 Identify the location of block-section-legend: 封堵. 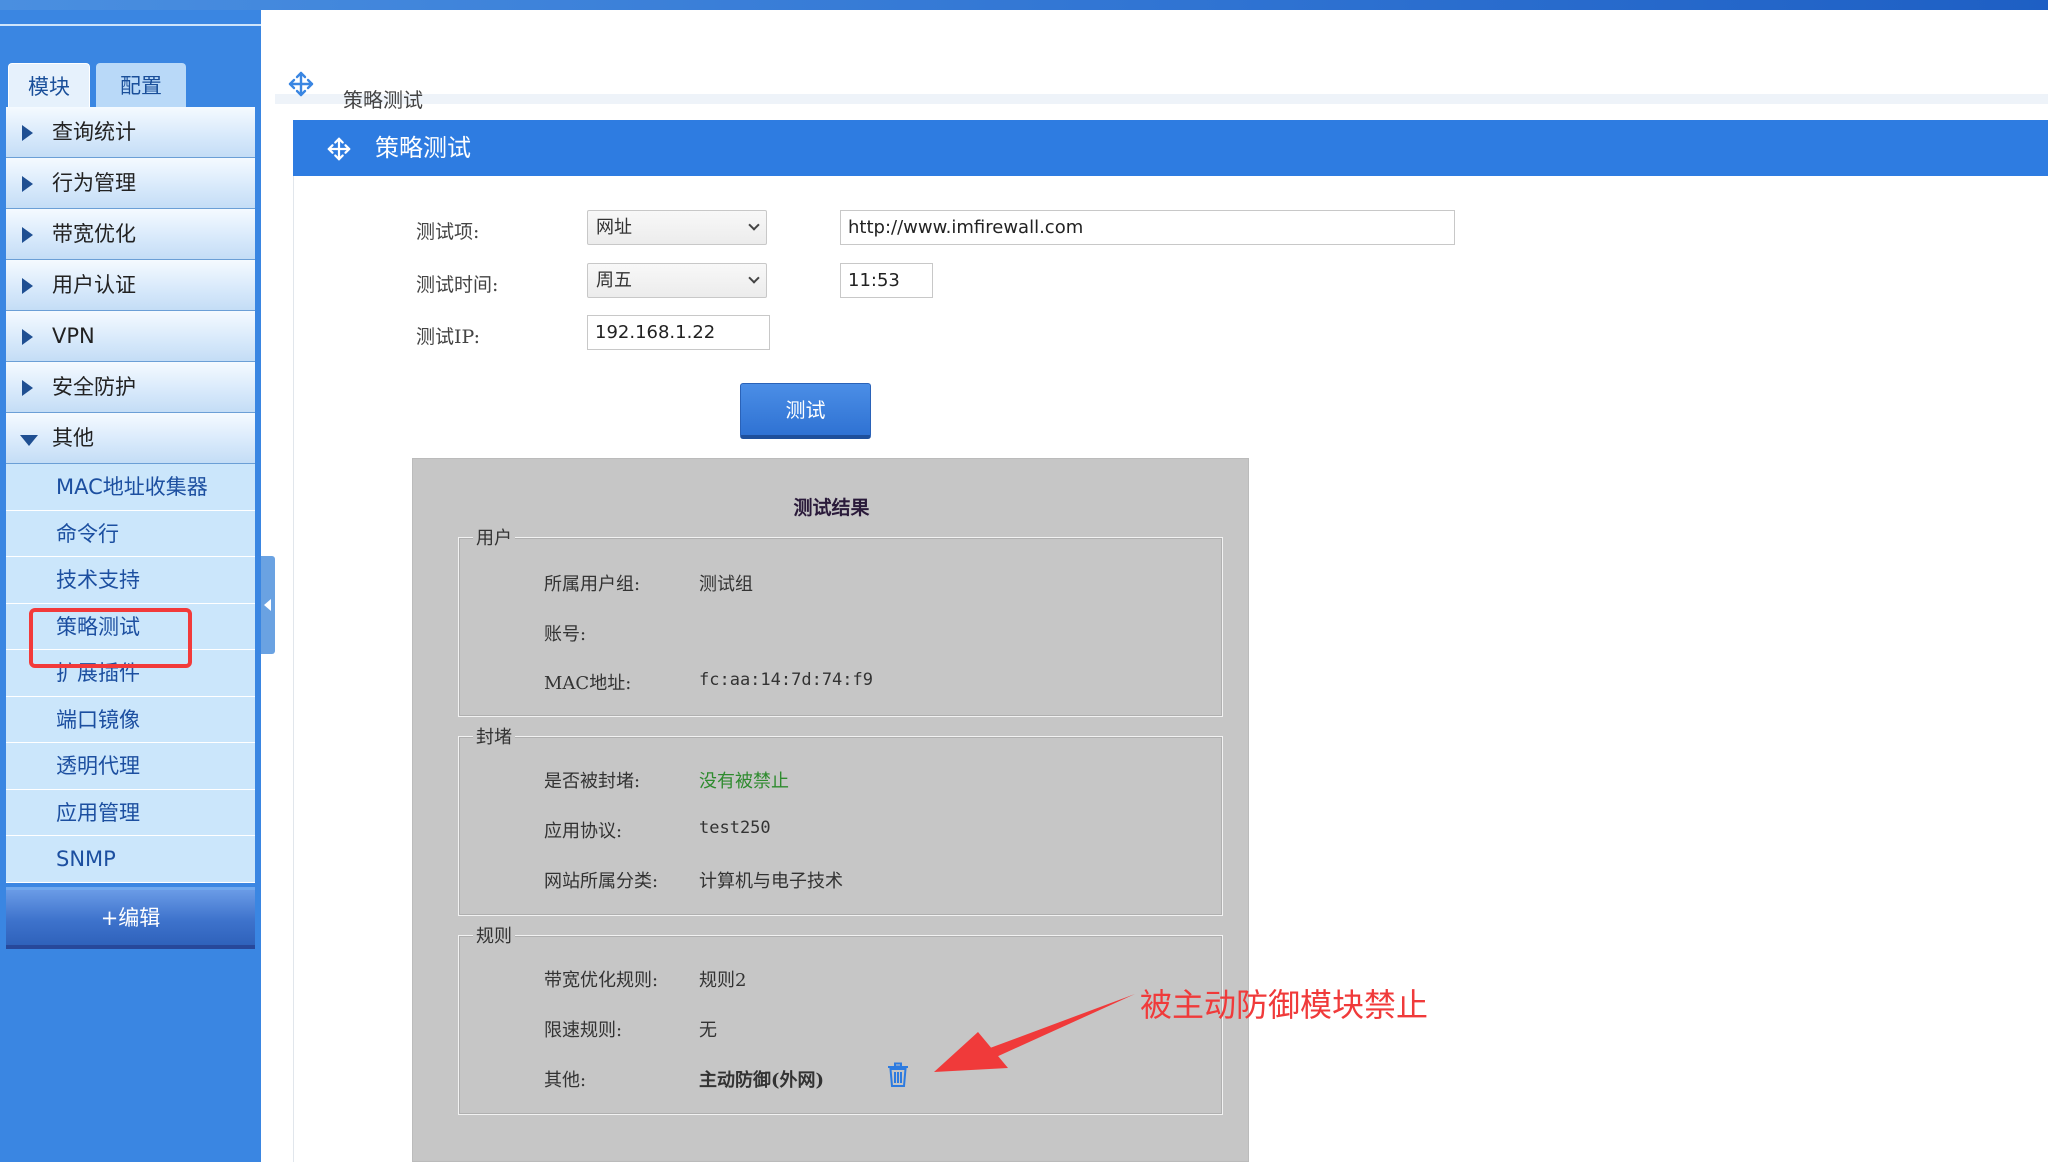
(494, 736).